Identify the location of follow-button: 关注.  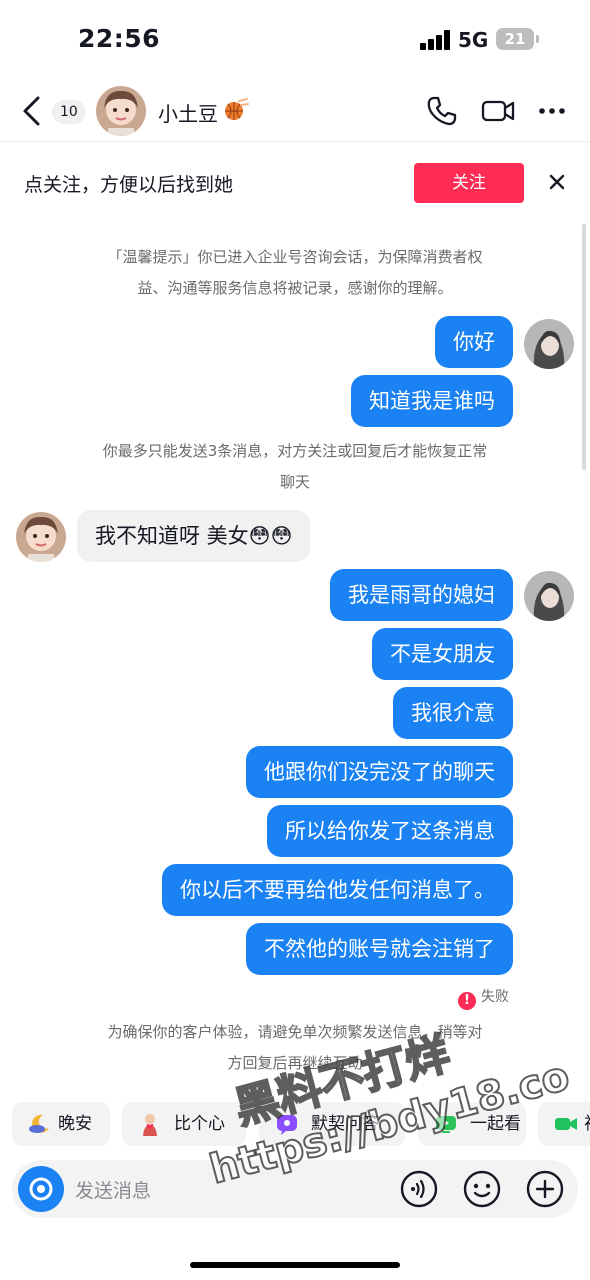
(469, 183).